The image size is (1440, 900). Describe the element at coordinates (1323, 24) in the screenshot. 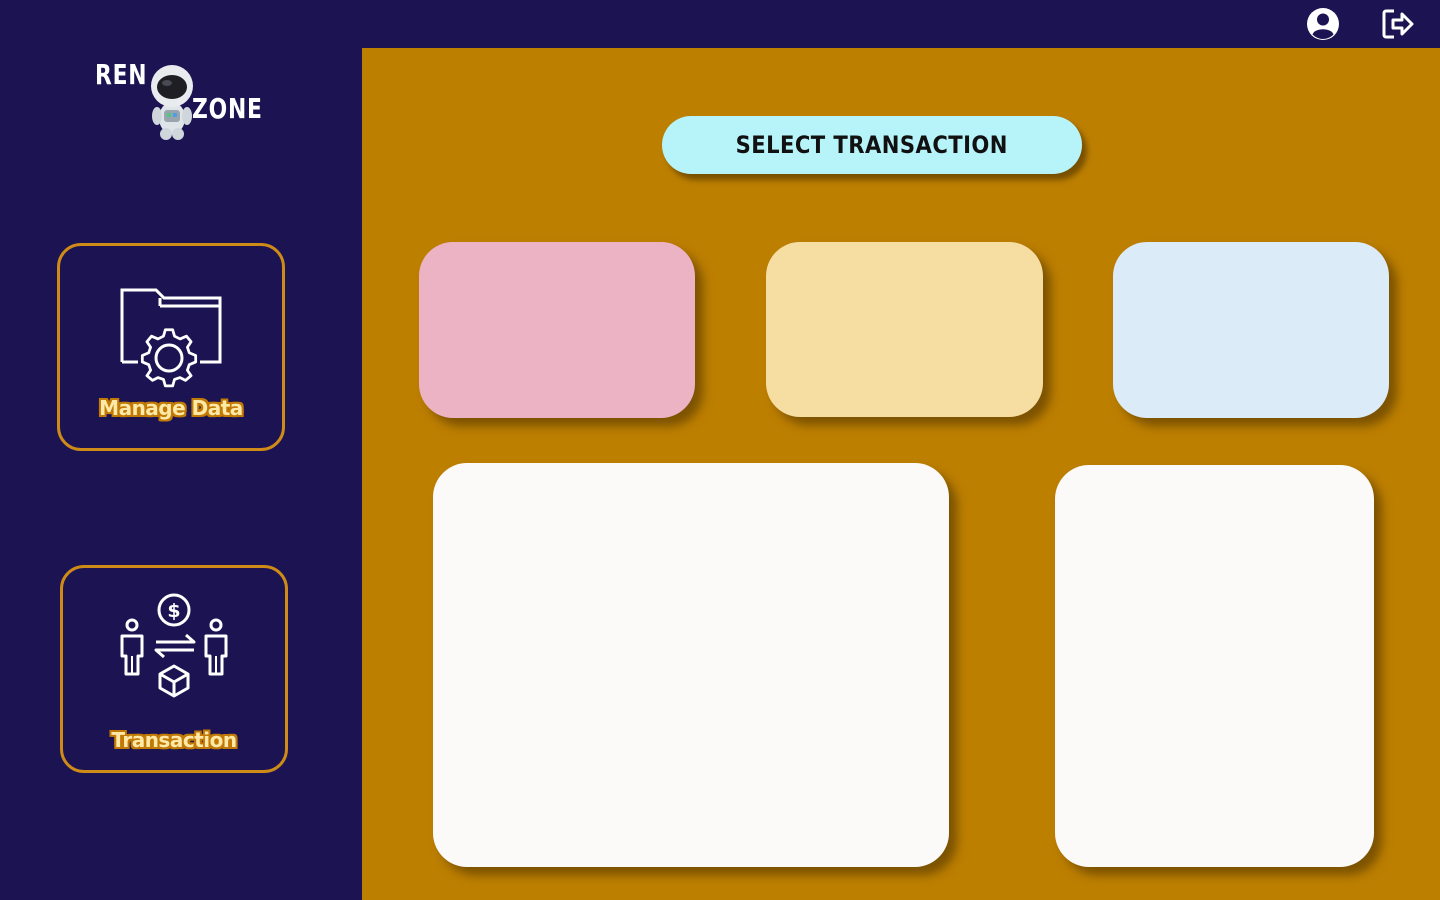

I see `user-circle-icon` at that location.